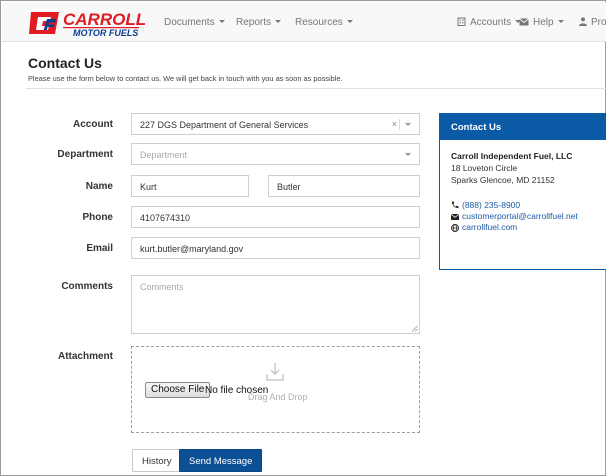 The height and width of the screenshot is (476, 606). What do you see at coordinates (275, 389) in the screenshot?
I see `attachment-dropzone: Choose File No file chosen Drag And Drop` at bounding box center [275, 389].